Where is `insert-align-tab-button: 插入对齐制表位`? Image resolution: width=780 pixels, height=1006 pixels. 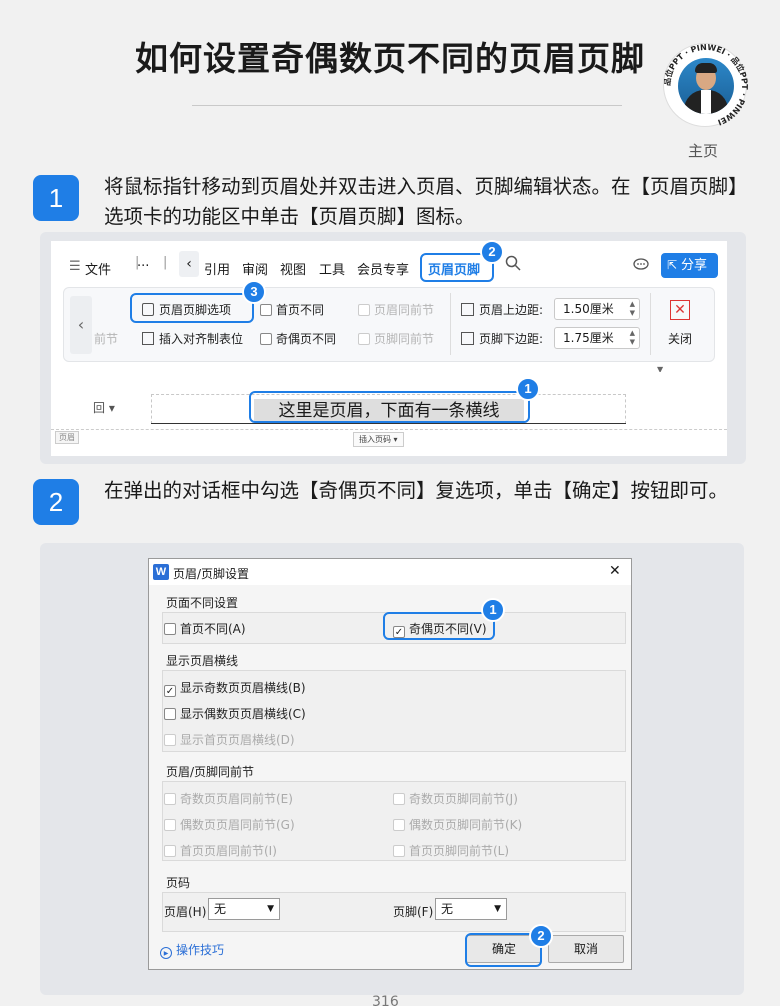 insert-align-tab-button: 插入对齐制表位 is located at coordinates (192, 338).